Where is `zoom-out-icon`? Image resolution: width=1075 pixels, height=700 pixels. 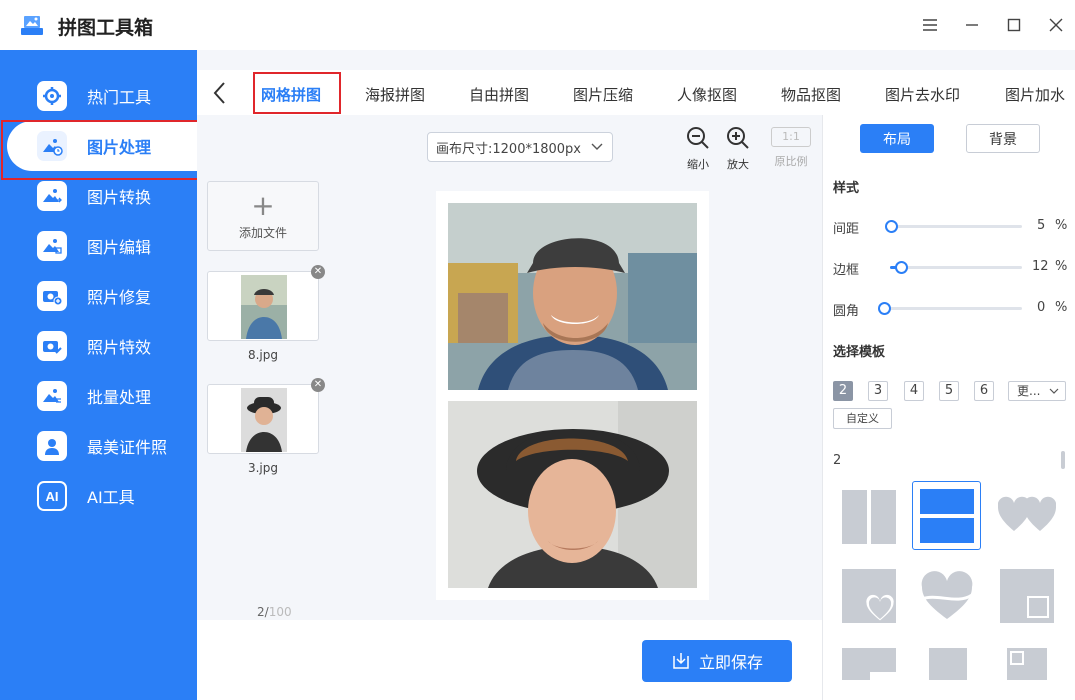
zoom-out-icon is located at coordinates (698, 138).